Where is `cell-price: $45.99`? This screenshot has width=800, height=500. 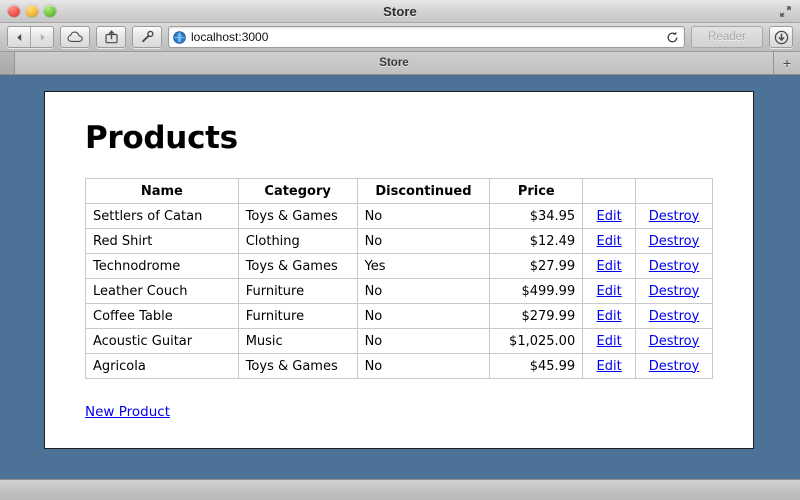
cell-price: $45.99 is located at coordinates (536, 366).